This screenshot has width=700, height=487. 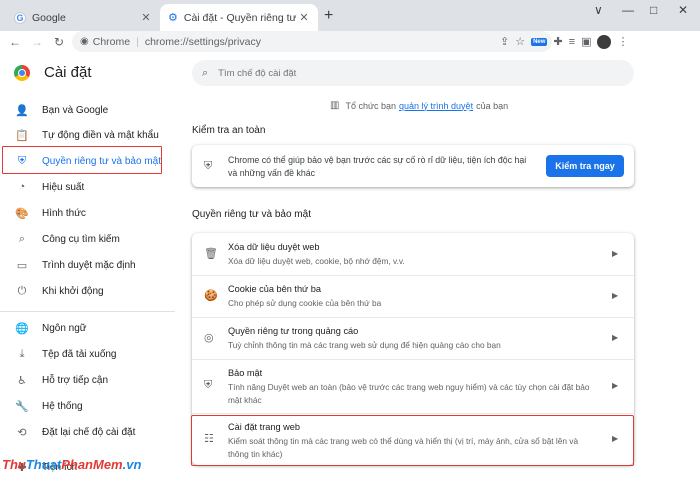 What do you see at coordinates (22, 380) in the screenshot?
I see `accessibility-icon: ♿` at bounding box center [22, 380].